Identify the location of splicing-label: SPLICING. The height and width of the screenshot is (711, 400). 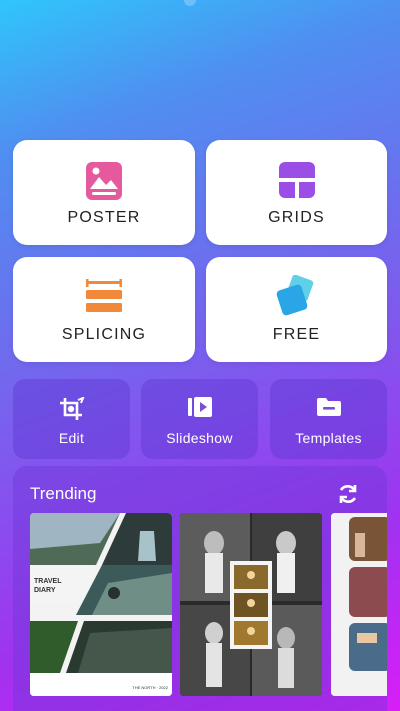
(104, 334).